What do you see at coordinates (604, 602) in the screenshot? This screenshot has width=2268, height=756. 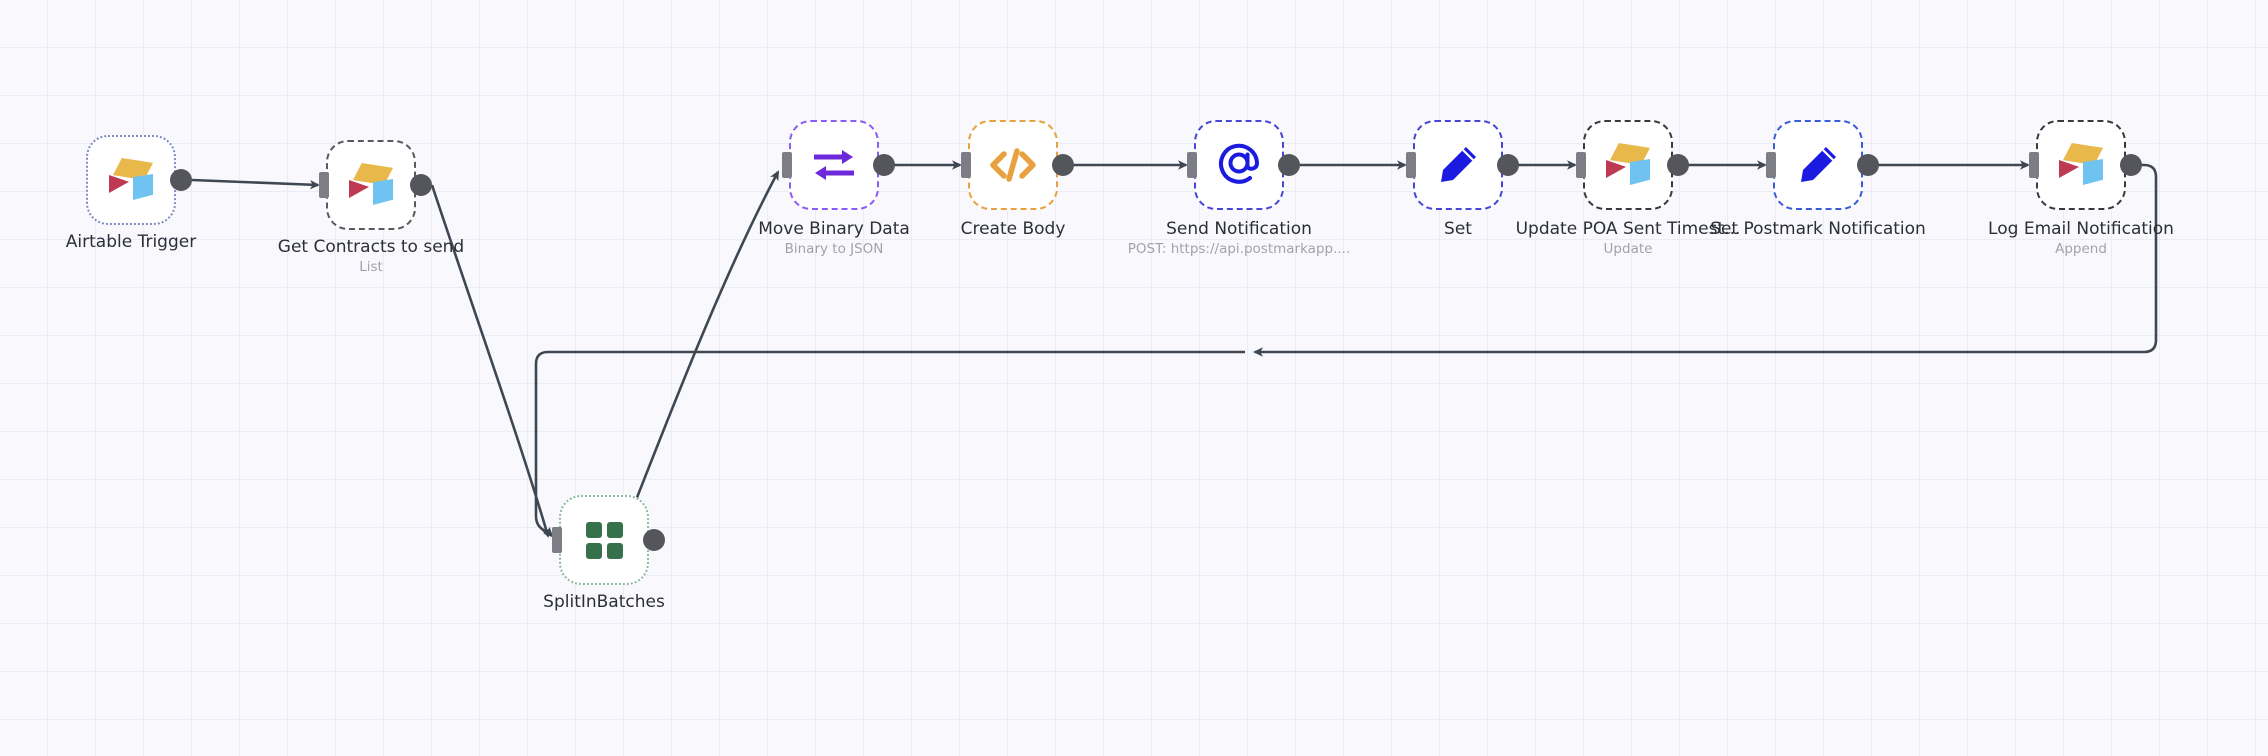 I see `node-label-split-in-batches: SplitInBatches` at bounding box center [604, 602].